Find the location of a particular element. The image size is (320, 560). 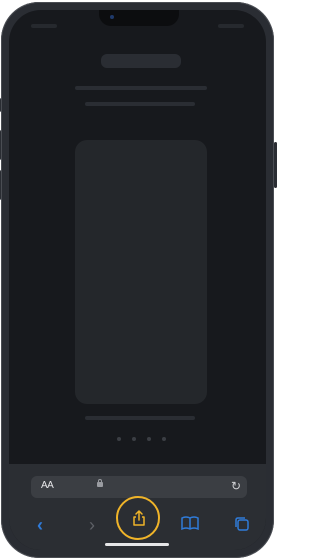

silent-switch is located at coordinates (0, 105).